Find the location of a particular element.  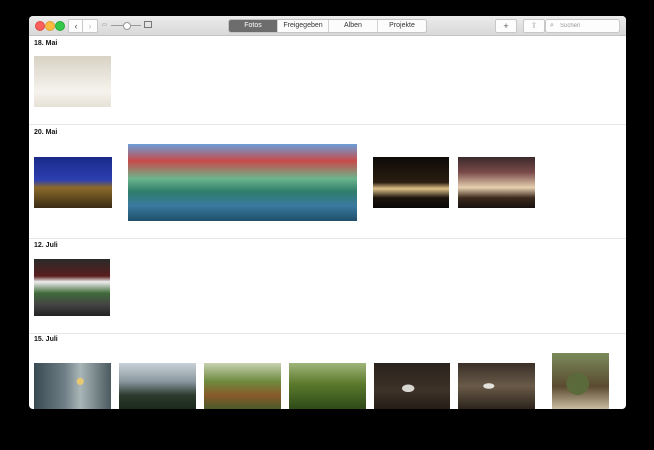

forward-button: › is located at coordinates (90, 26).